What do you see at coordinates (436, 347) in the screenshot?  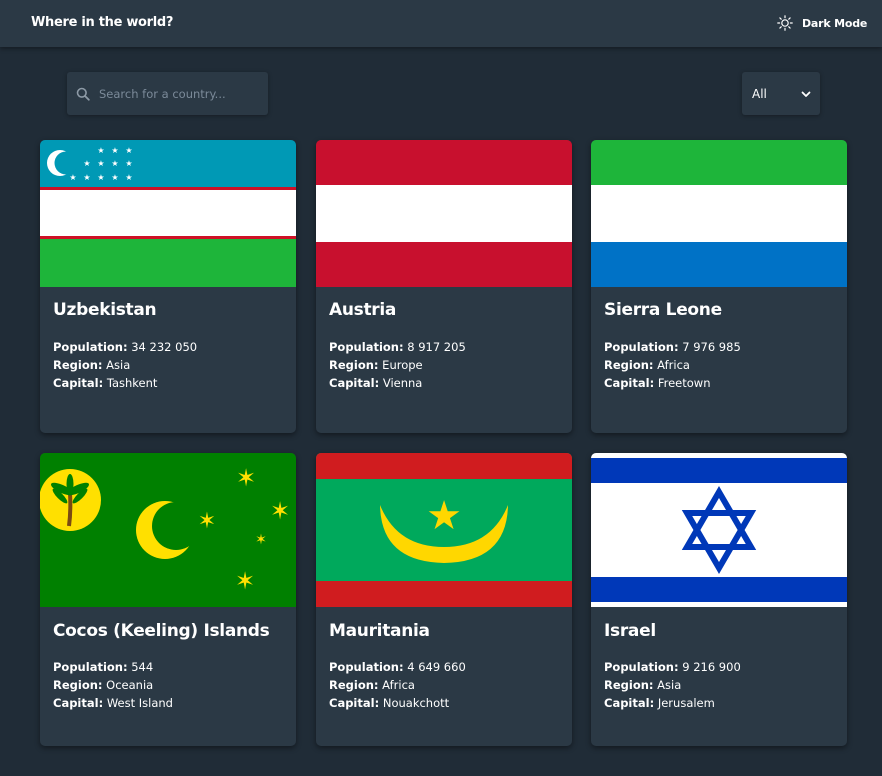 I see `population-value: 8 917 205` at bounding box center [436, 347].